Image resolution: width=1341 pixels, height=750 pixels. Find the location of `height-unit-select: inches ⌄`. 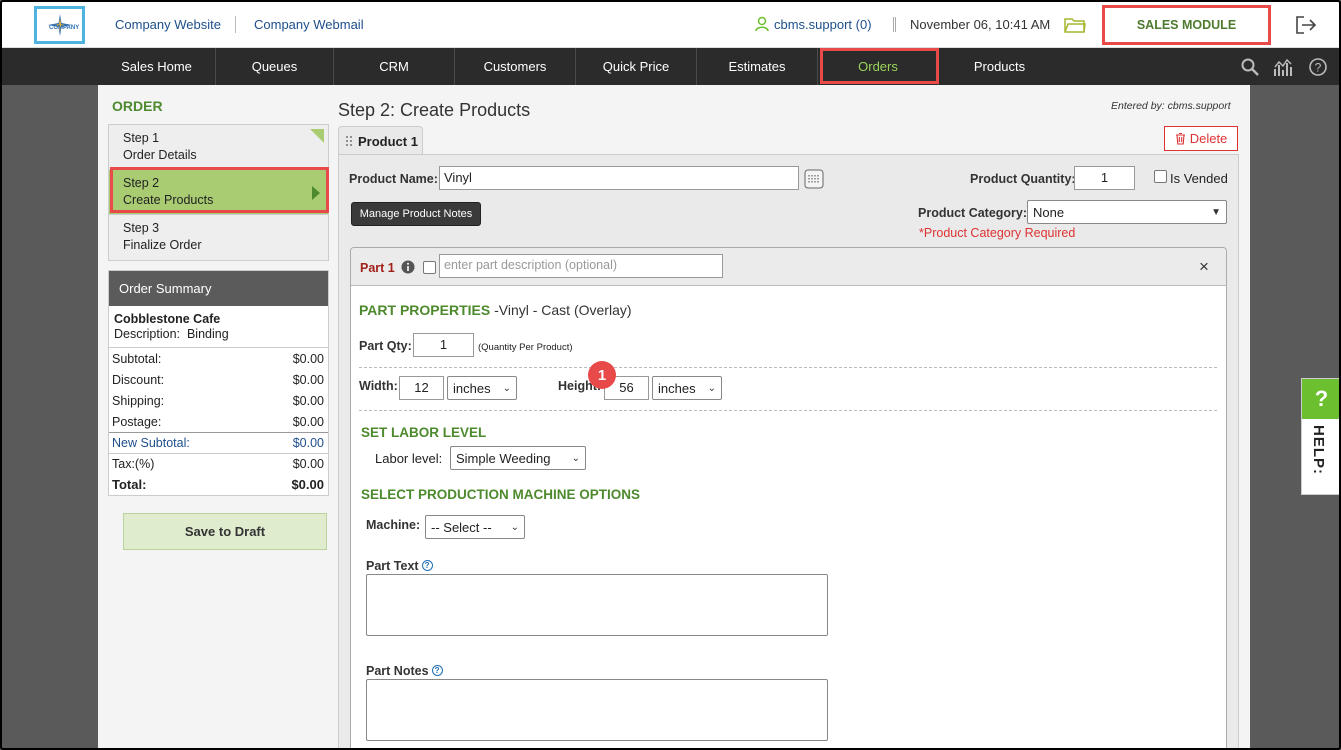

height-unit-select: inches ⌄ is located at coordinates (687, 388).